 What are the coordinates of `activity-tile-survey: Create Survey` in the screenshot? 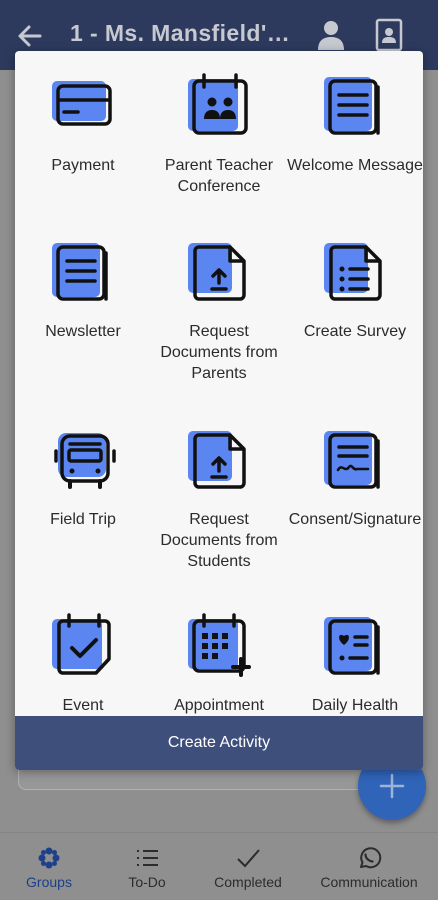 It's located at (355, 290).